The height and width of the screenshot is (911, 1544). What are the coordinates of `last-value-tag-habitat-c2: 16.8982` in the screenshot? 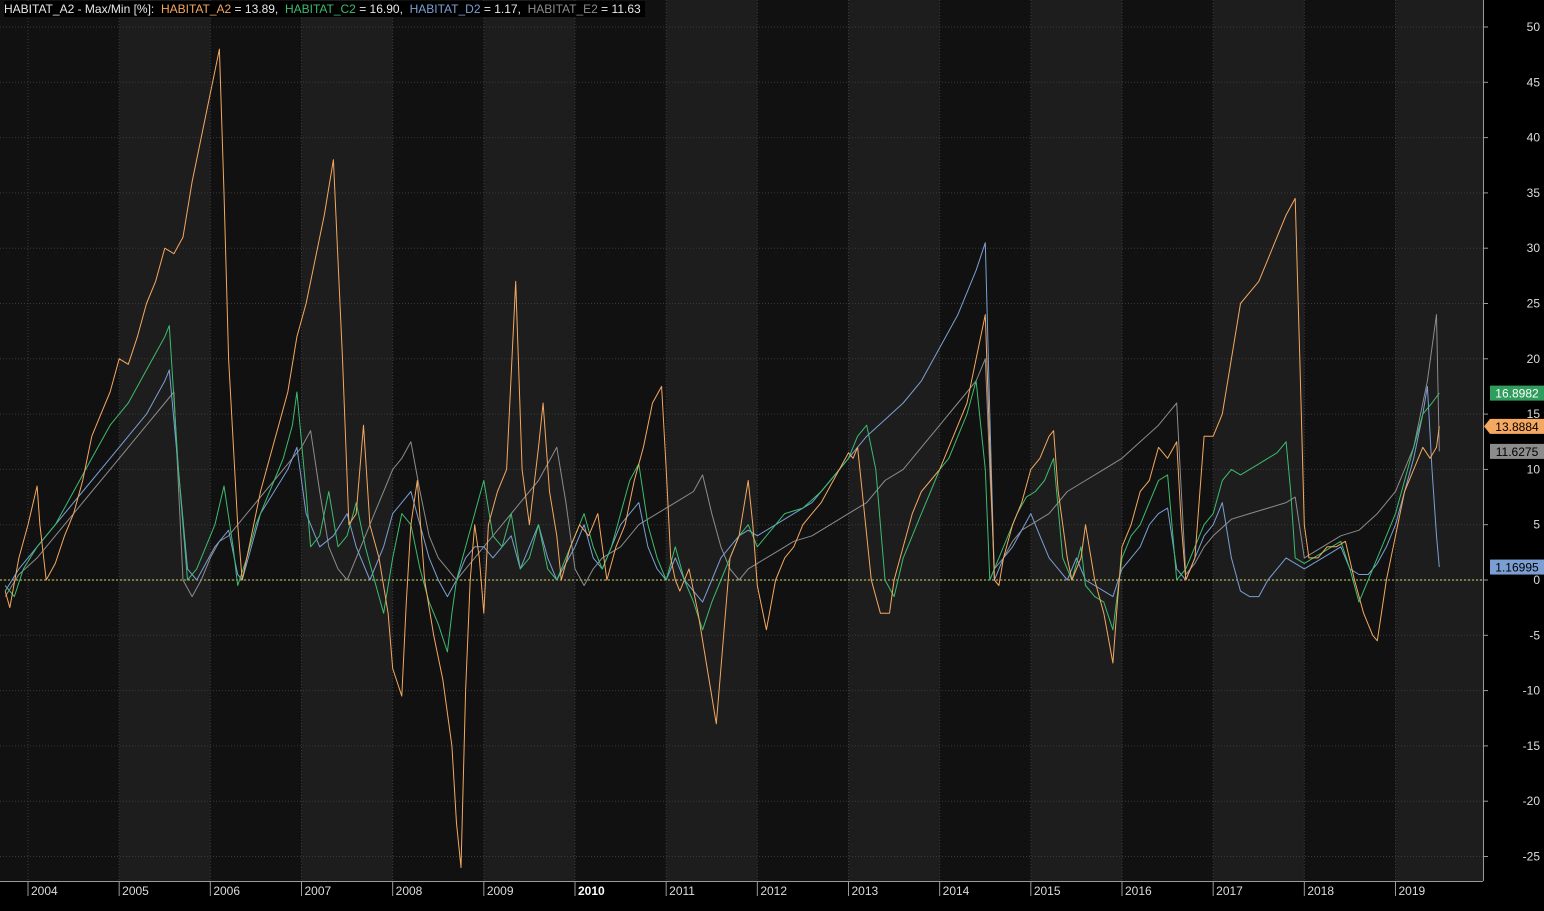 It's located at (1517, 393).